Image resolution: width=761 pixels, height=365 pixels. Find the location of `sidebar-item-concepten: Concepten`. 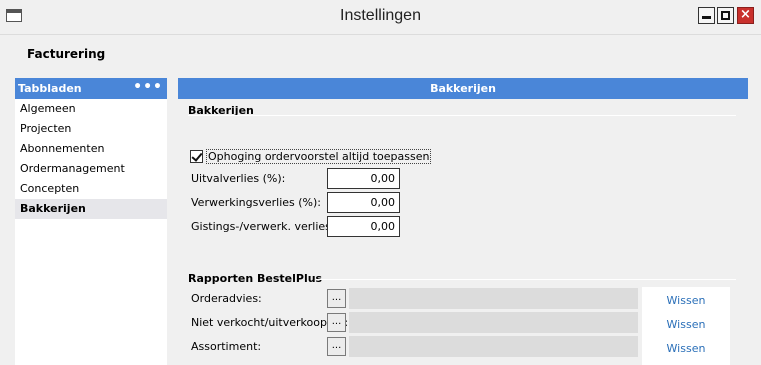

sidebar-item-concepten: Concepten is located at coordinates (91, 189).